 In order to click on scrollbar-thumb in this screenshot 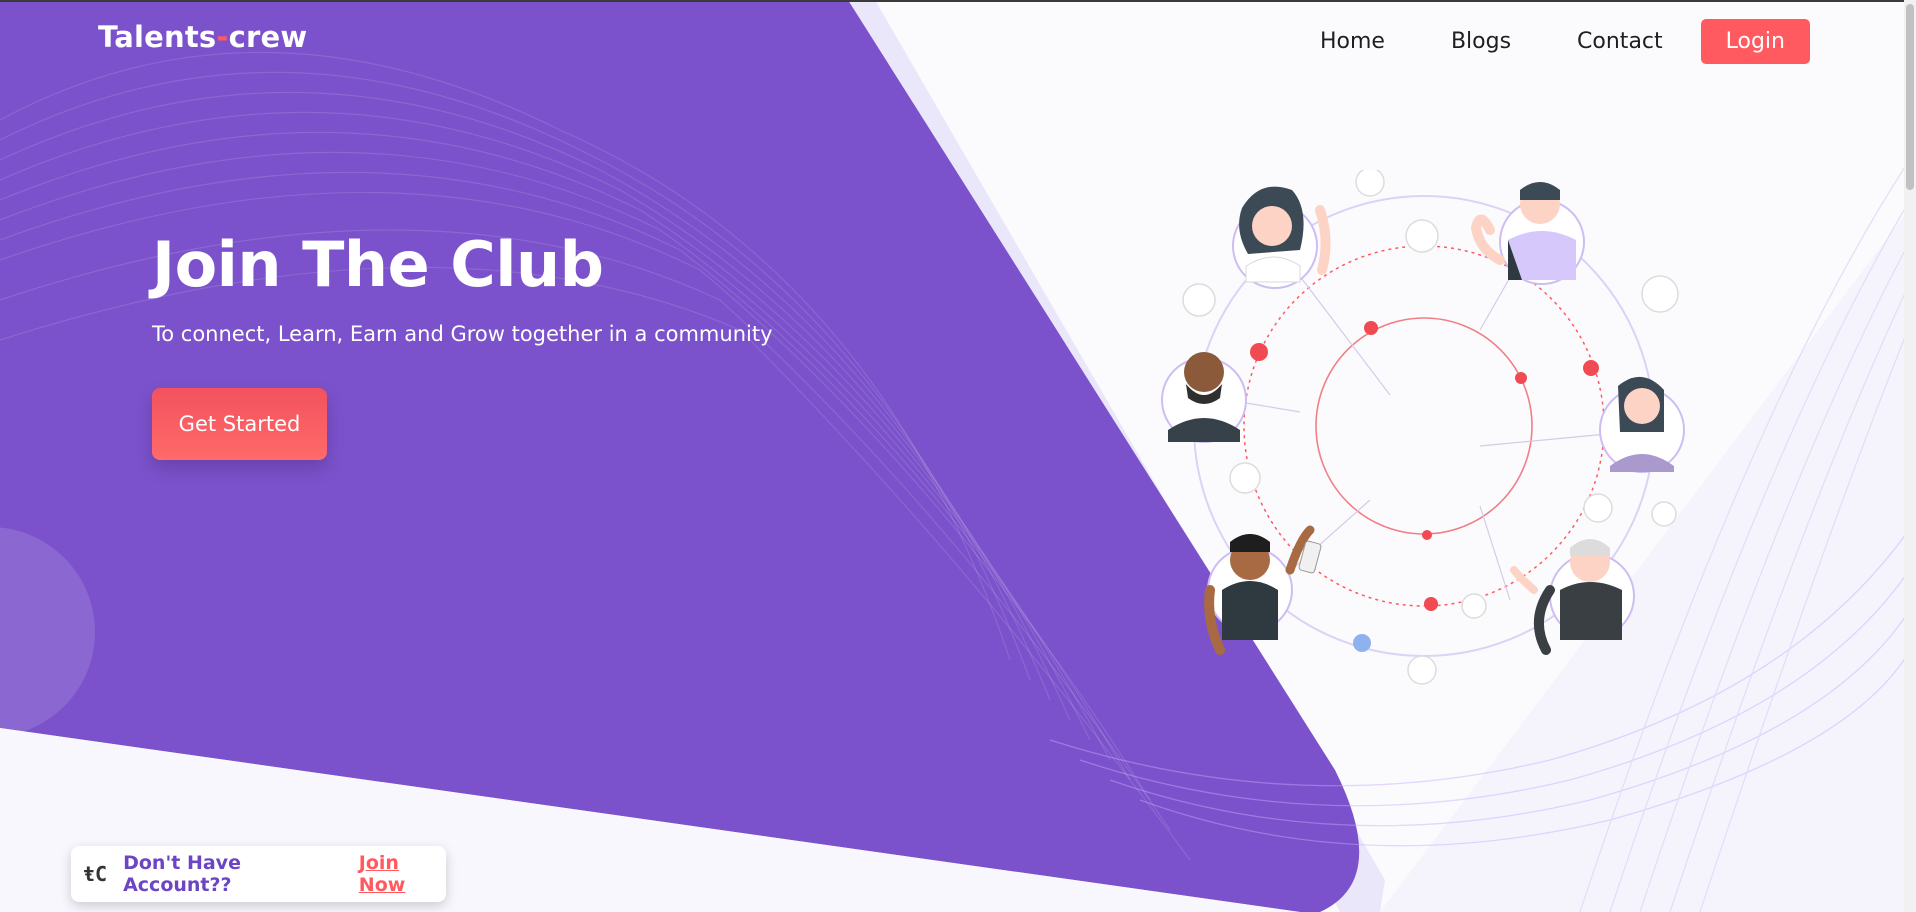, I will do `click(1910, 97)`.